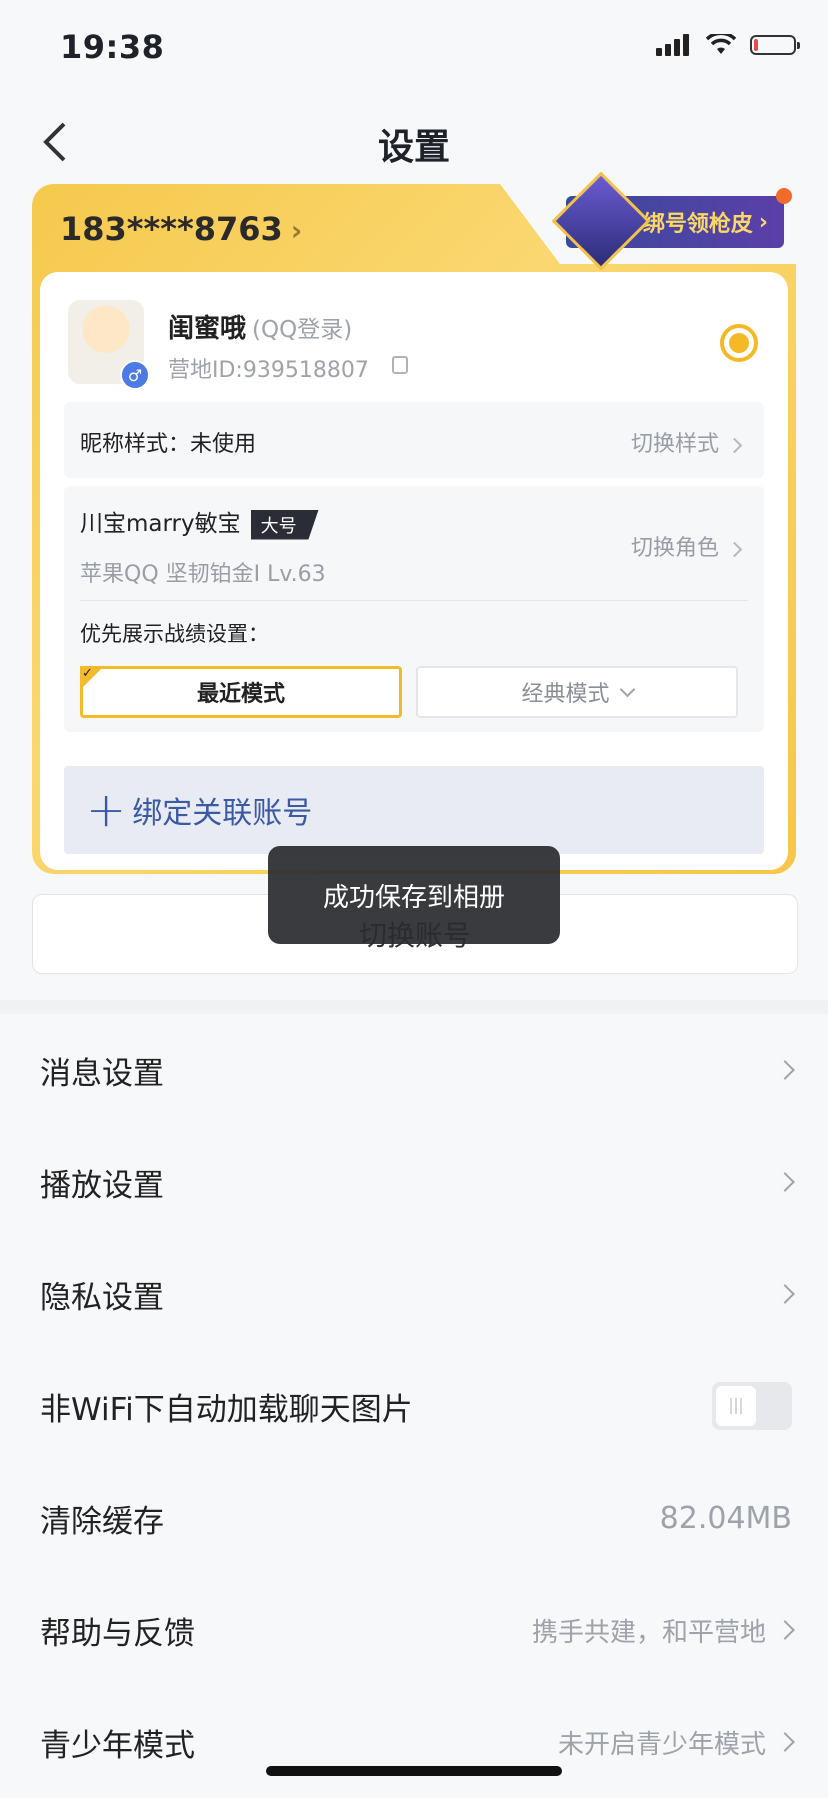 This screenshot has width=828, height=1798. I want to click on switch-role-label: 切换角色, so click(674, 548).